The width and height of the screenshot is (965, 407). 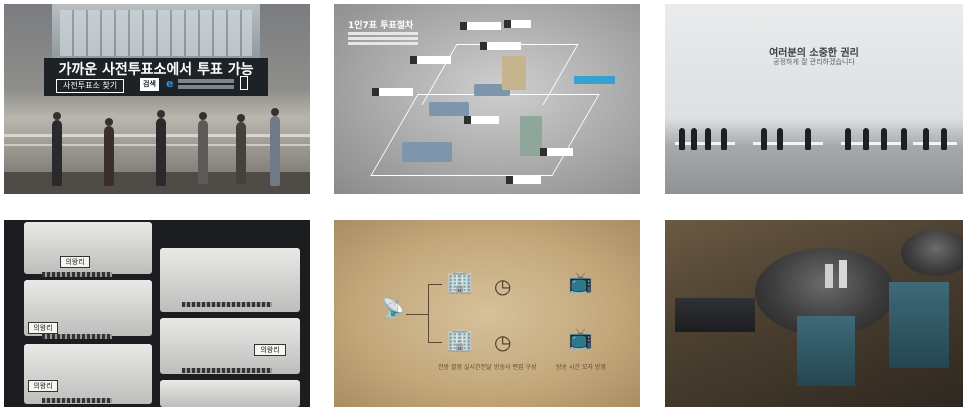 I want to click on device-part, so click(x=715, y=315).